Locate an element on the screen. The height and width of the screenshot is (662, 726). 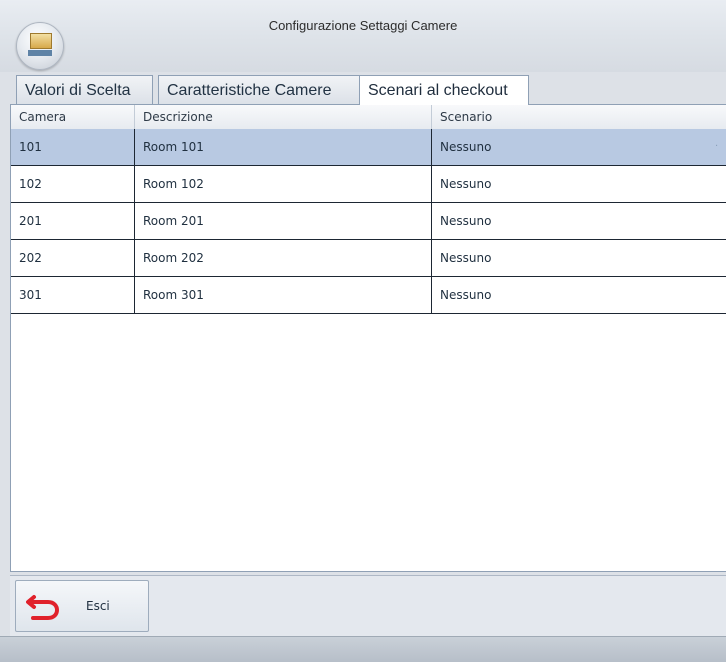
table-row: 102 Room 102 Nessuno is located at coordinates (368, 184).